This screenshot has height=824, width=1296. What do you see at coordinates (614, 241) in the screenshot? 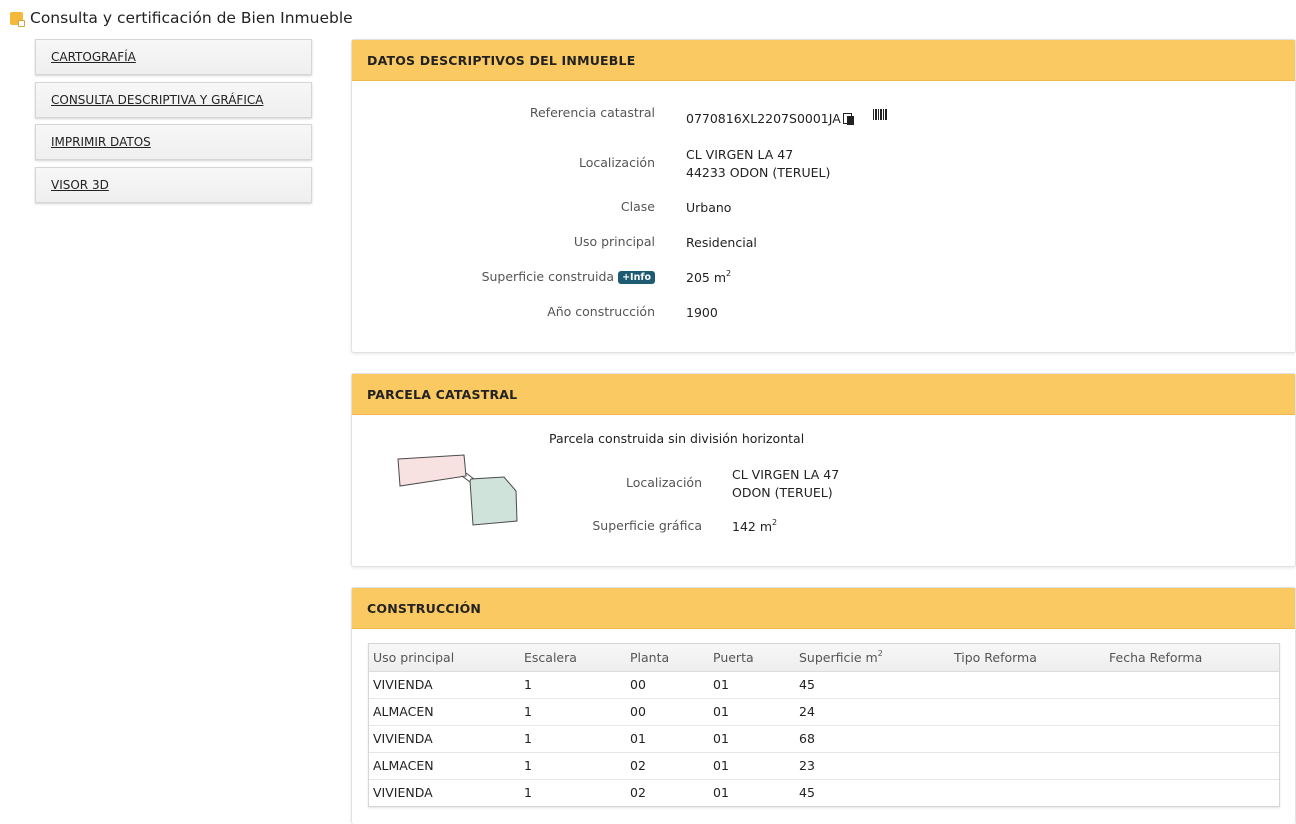
I see `uso-principal-label: Uso principal` at bounding box center [614, 241].